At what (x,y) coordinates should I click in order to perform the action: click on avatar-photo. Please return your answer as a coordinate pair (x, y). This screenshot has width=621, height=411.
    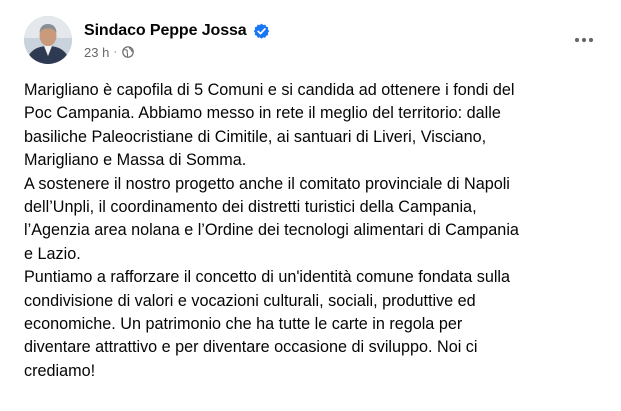
    Looking at the image, I should click on (48, 40).